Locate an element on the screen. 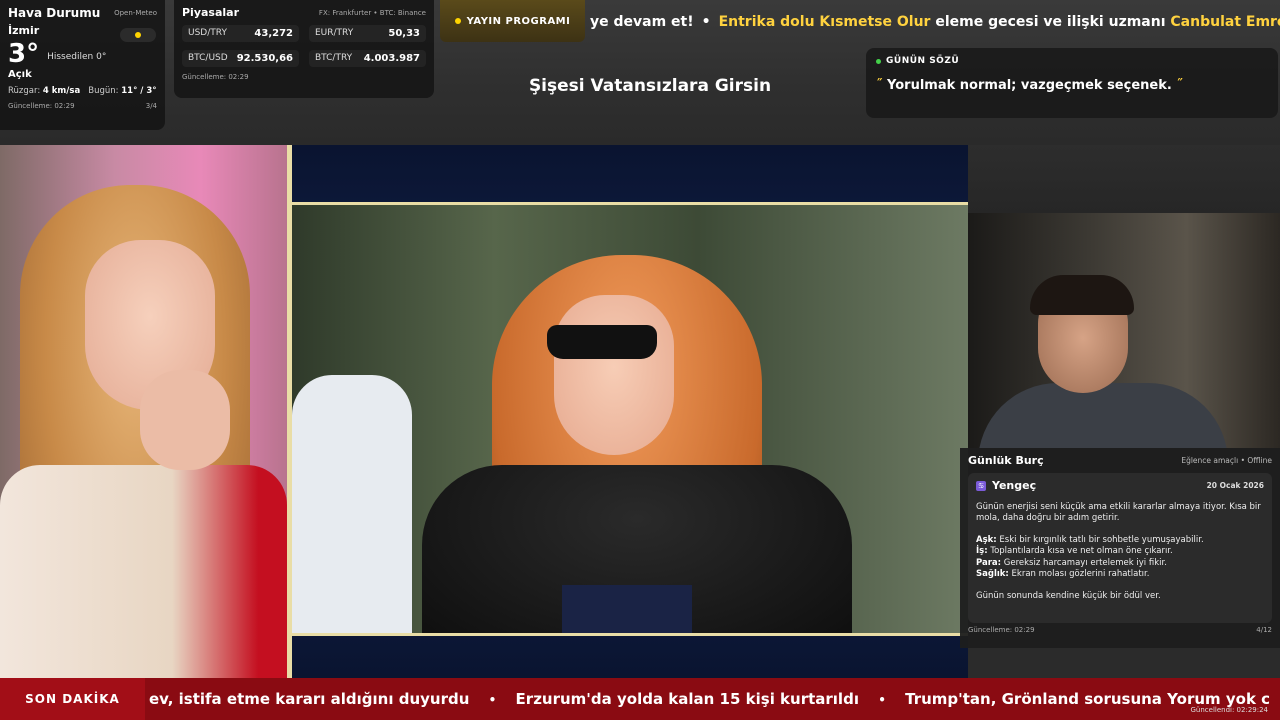  right-background is located at coordinates (1124, 180).